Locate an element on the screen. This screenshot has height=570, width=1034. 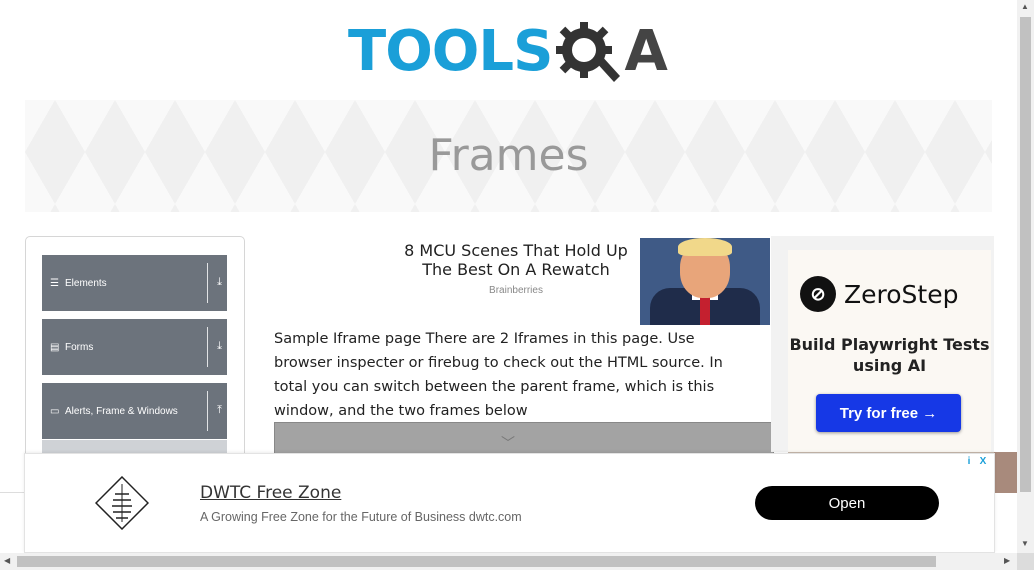
form-icon: ▤ is located at coordinates (55, 347).